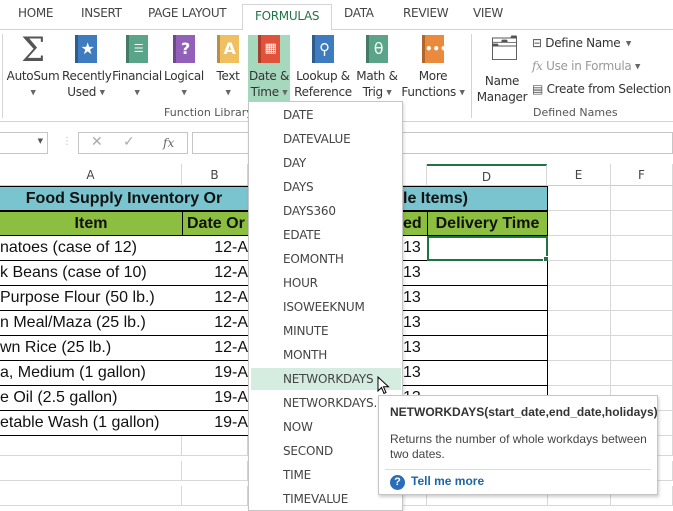 This screenshot has height=511, width=673. Describe the element at coordinates (586, 66) in the screenshot. I see `use-in-formula-button: fx Use in Formula ▼` at that location.